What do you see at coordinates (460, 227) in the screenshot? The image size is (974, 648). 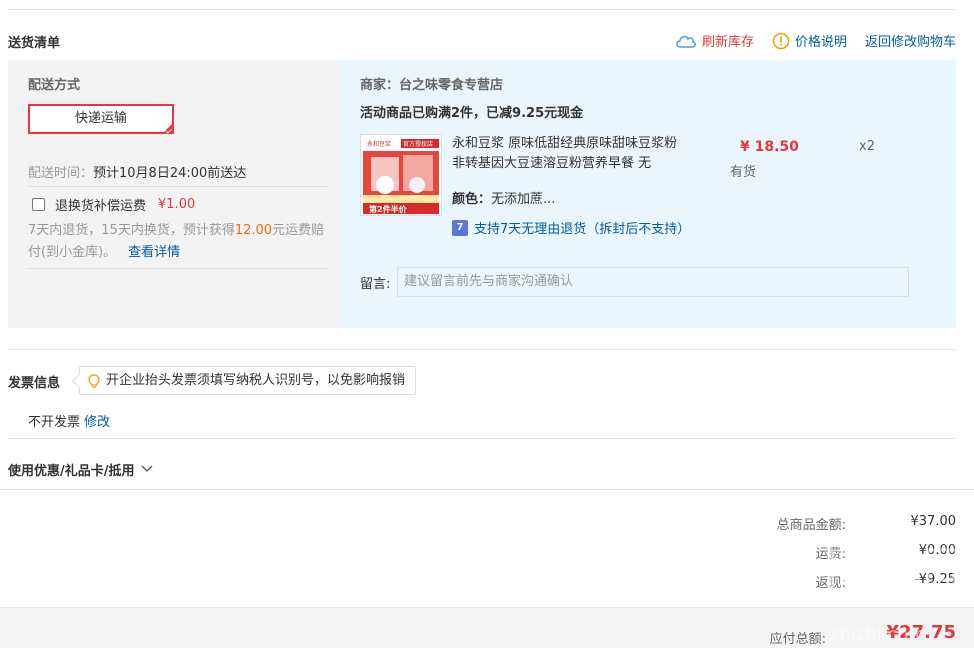 I see `seven-day-return-icon: 7` at bounding box center [460, 227].